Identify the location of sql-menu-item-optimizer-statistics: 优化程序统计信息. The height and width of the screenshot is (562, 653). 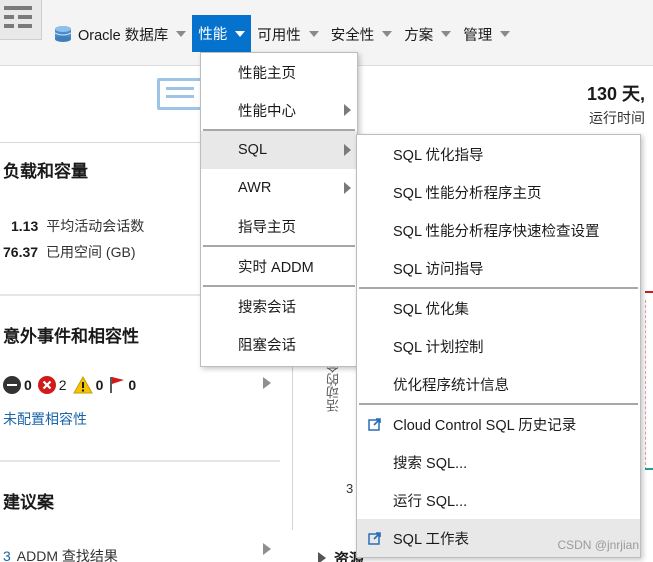
(498, 384).